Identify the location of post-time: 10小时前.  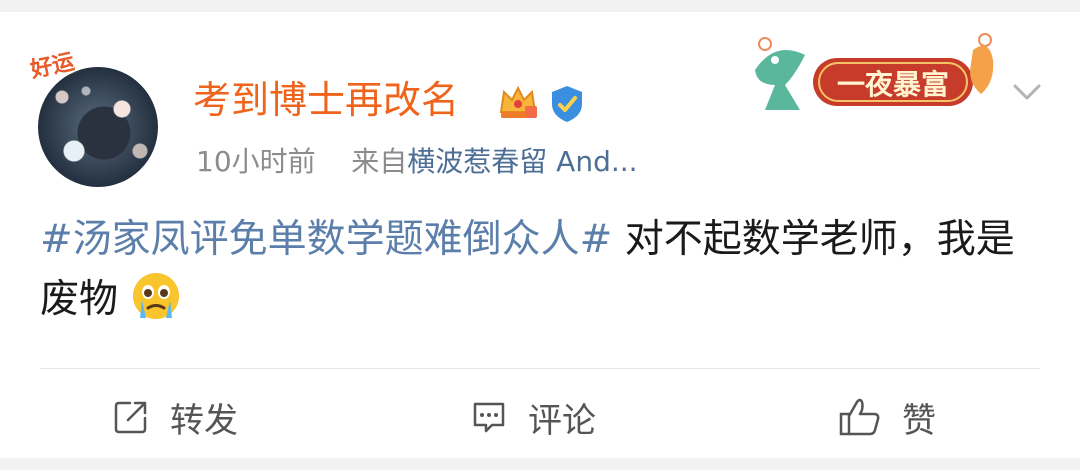
(256, 161).